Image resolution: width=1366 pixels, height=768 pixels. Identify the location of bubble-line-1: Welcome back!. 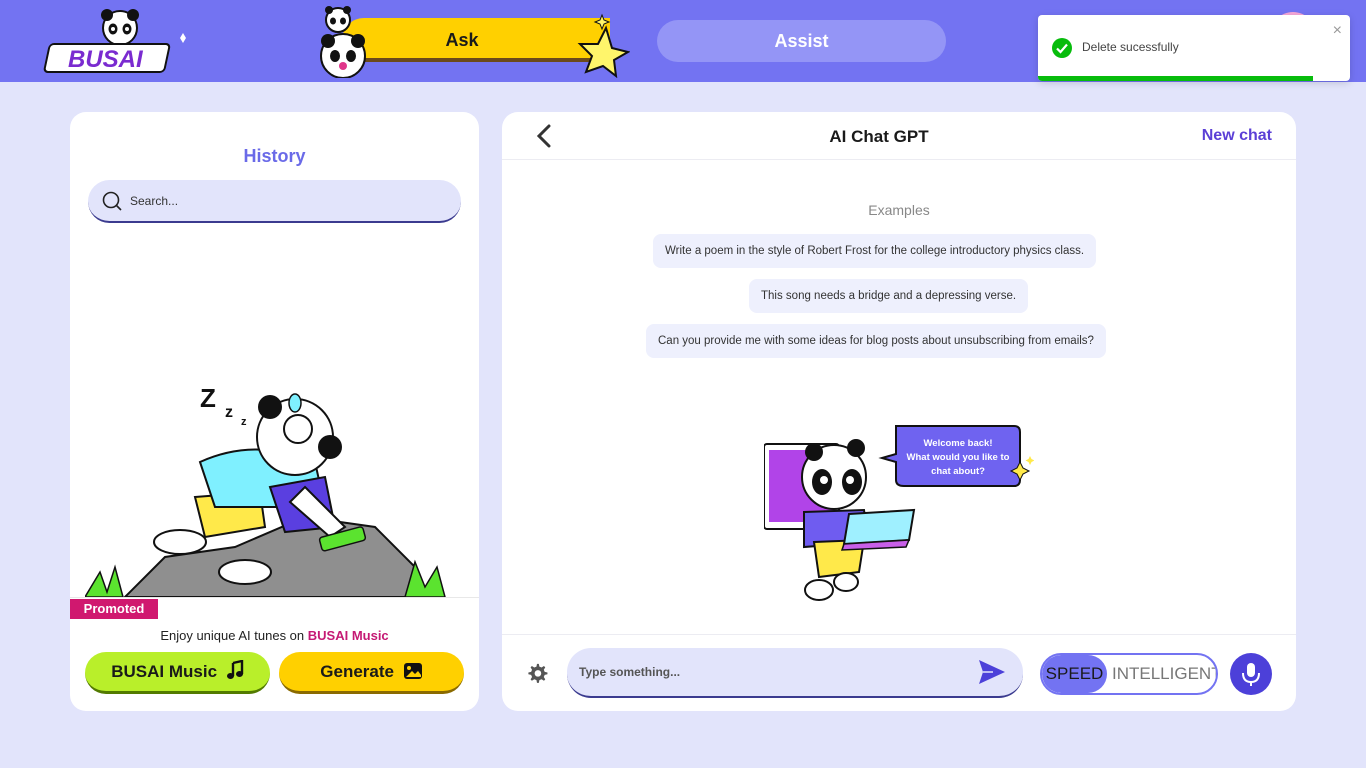
(958, 443).